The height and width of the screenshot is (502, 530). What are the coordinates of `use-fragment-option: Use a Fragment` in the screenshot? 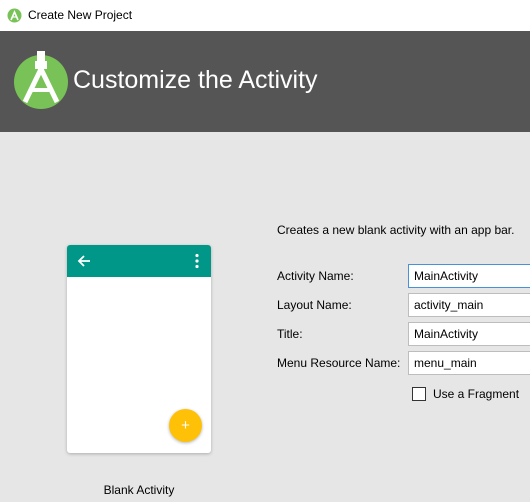 It's located at (471, 394).